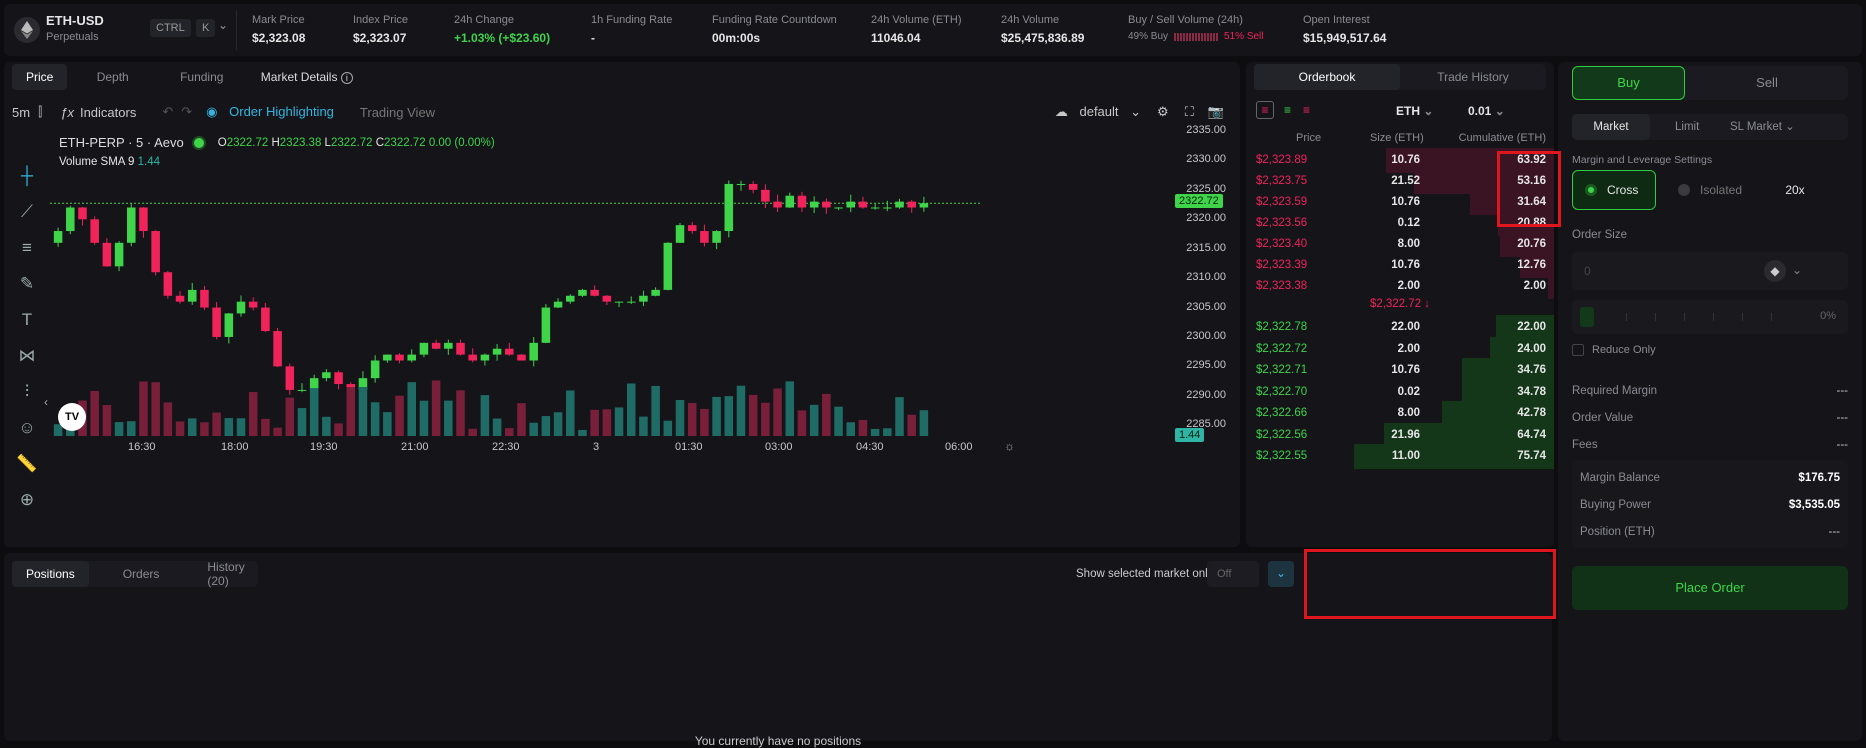 The height and width of the screenshot is (748, 1866). I want to click on time-tick-label: 04:30, so click(870, 447).